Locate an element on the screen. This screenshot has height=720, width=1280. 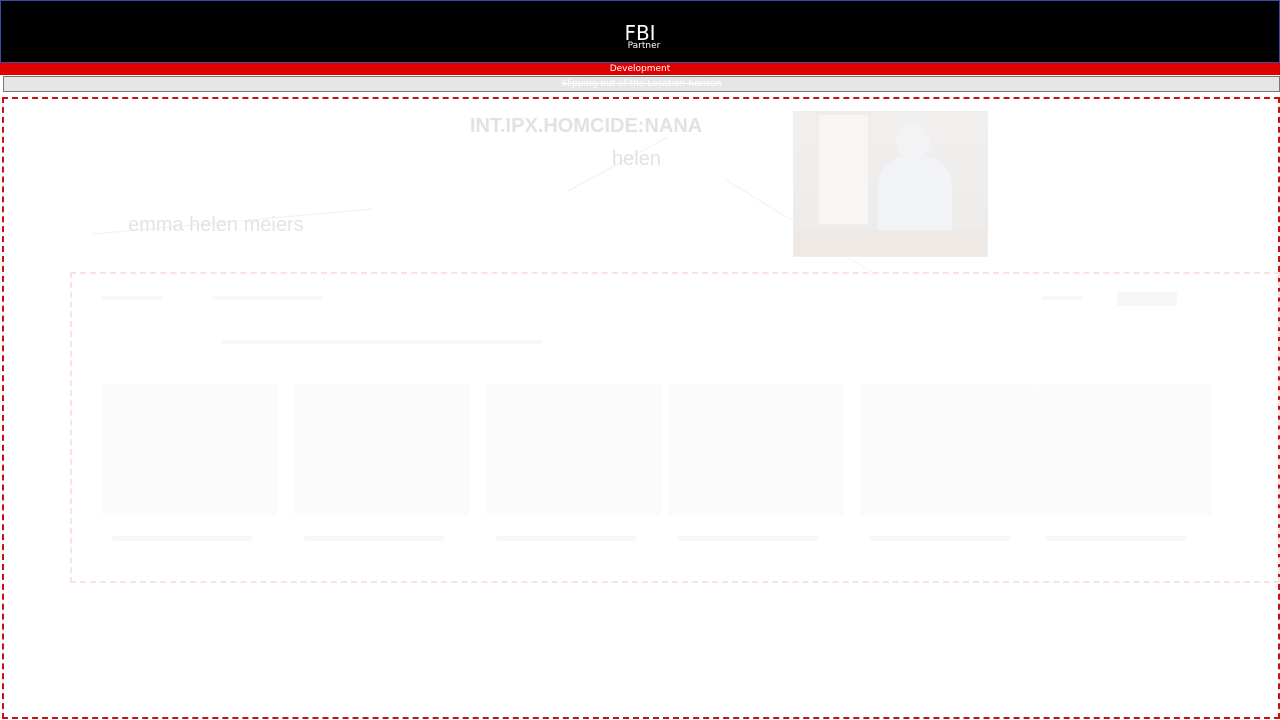
photo-floor is located at coordinates (890, 243).